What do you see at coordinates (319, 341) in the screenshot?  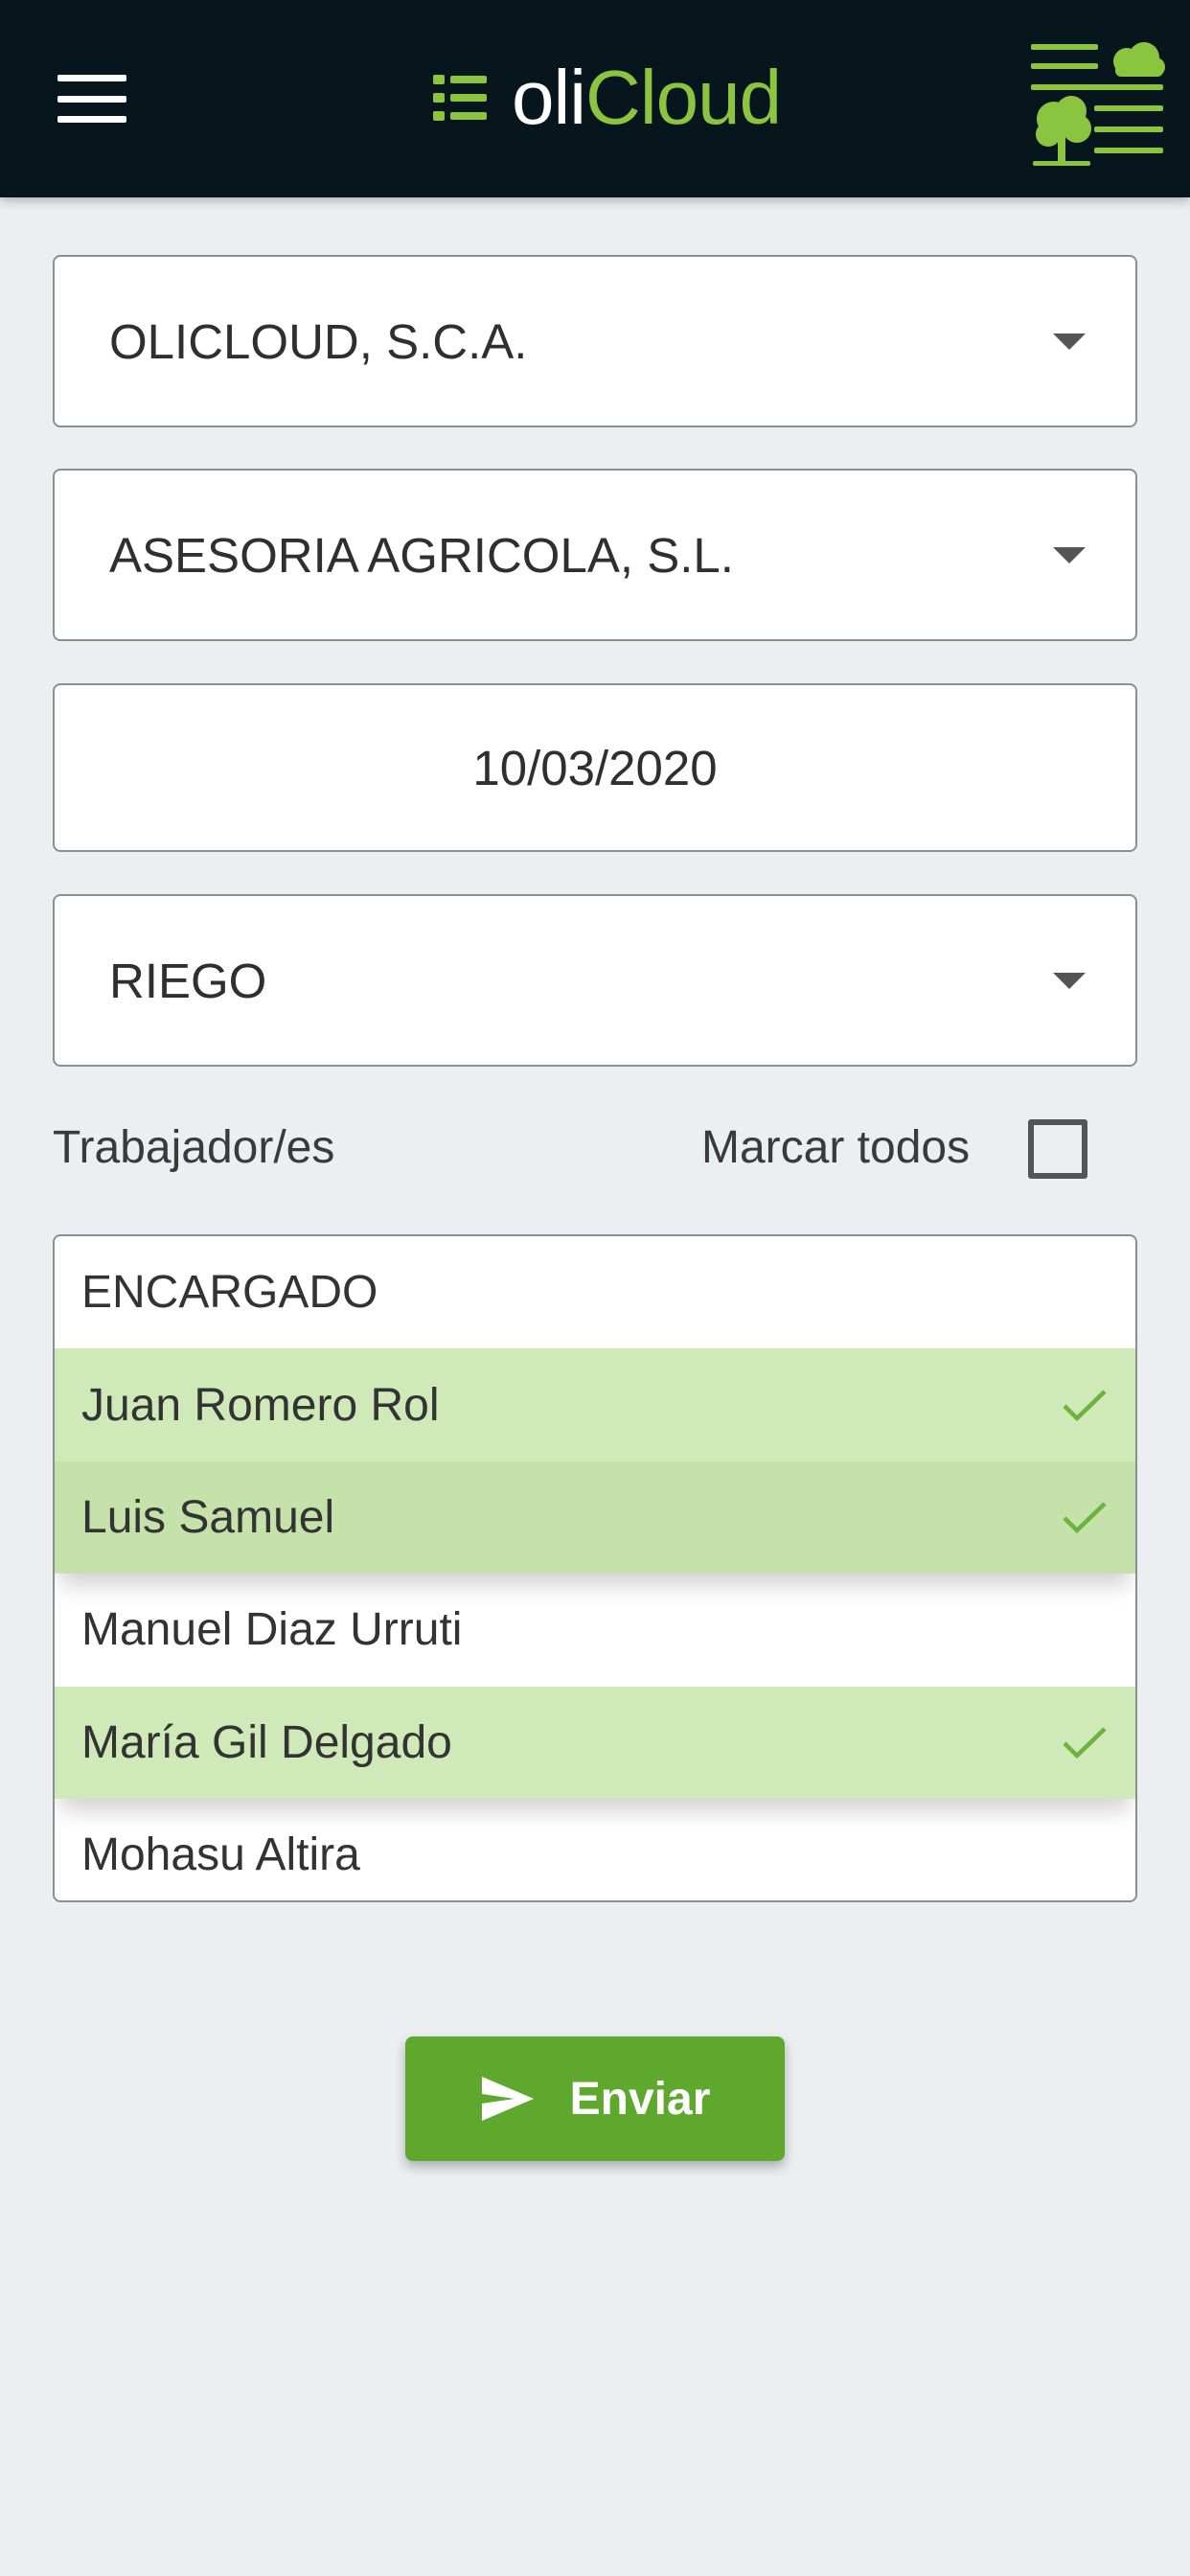 I see `company-value: OLICLOUD, S.C.A.` at bounding box center [319, 341].